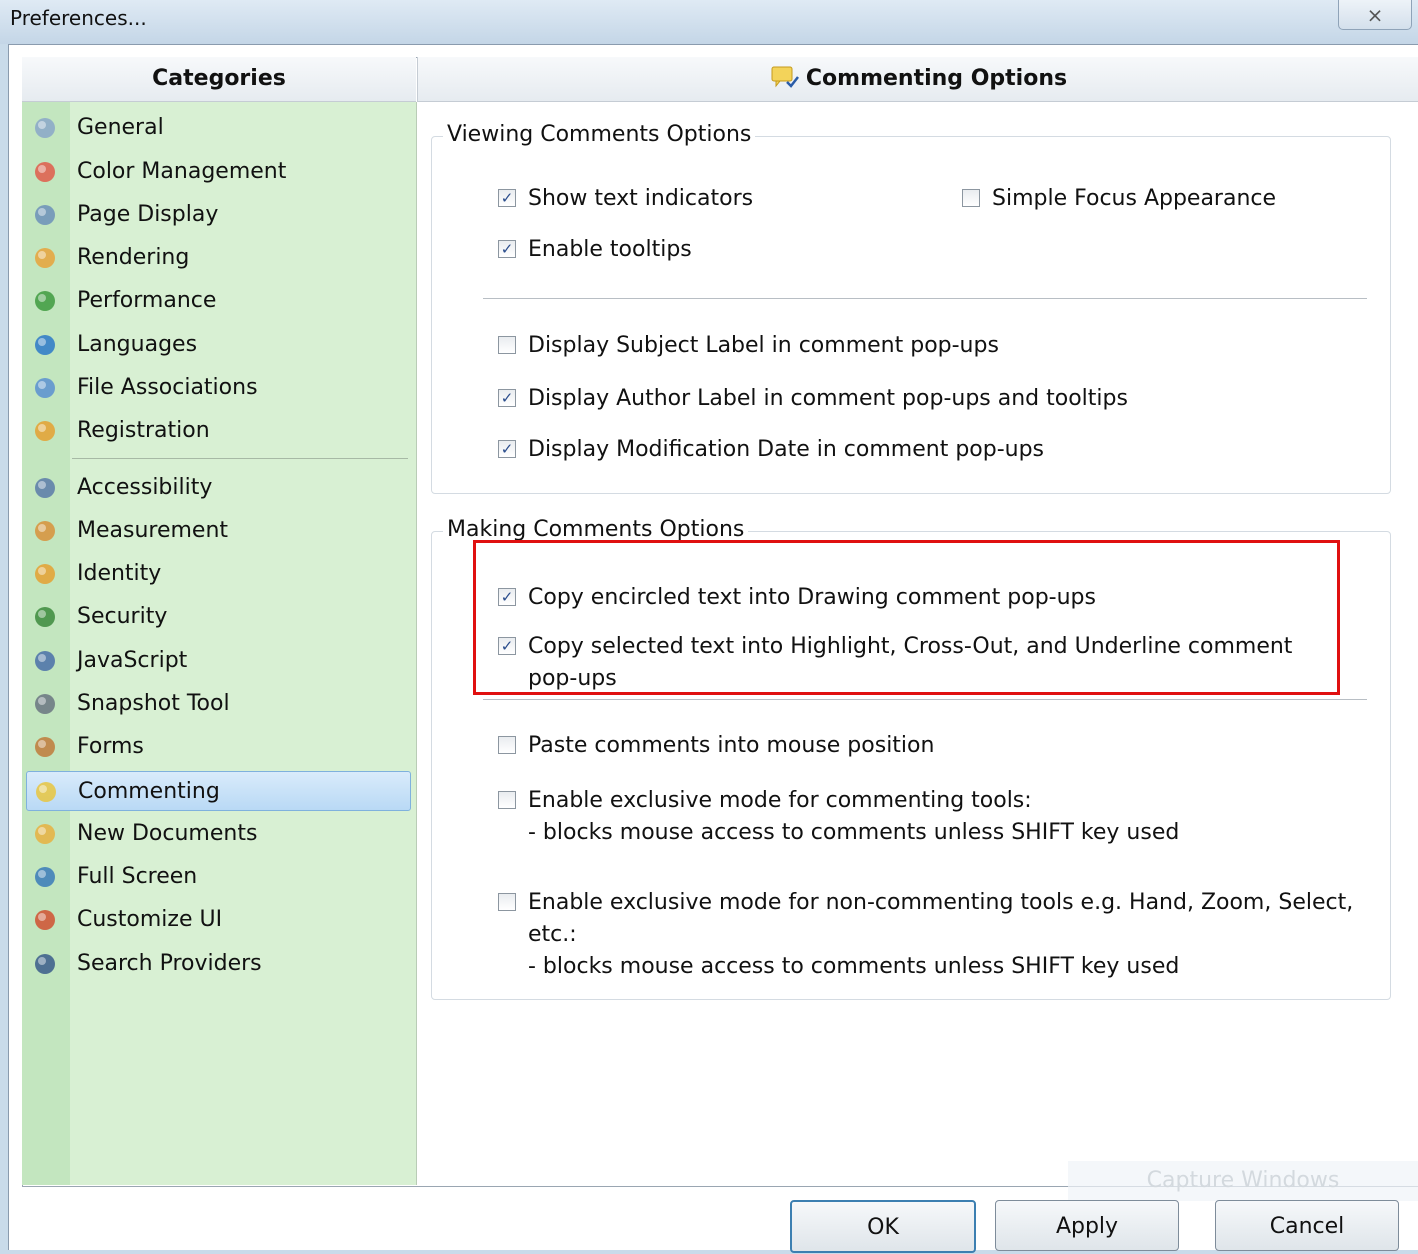 Image resolution: width=1418 pixels, height=1254 pixels. Describe the element at coordinates (596, 529) in the screenshot. I see `making-group-legend: Making Comments Options` at that location.